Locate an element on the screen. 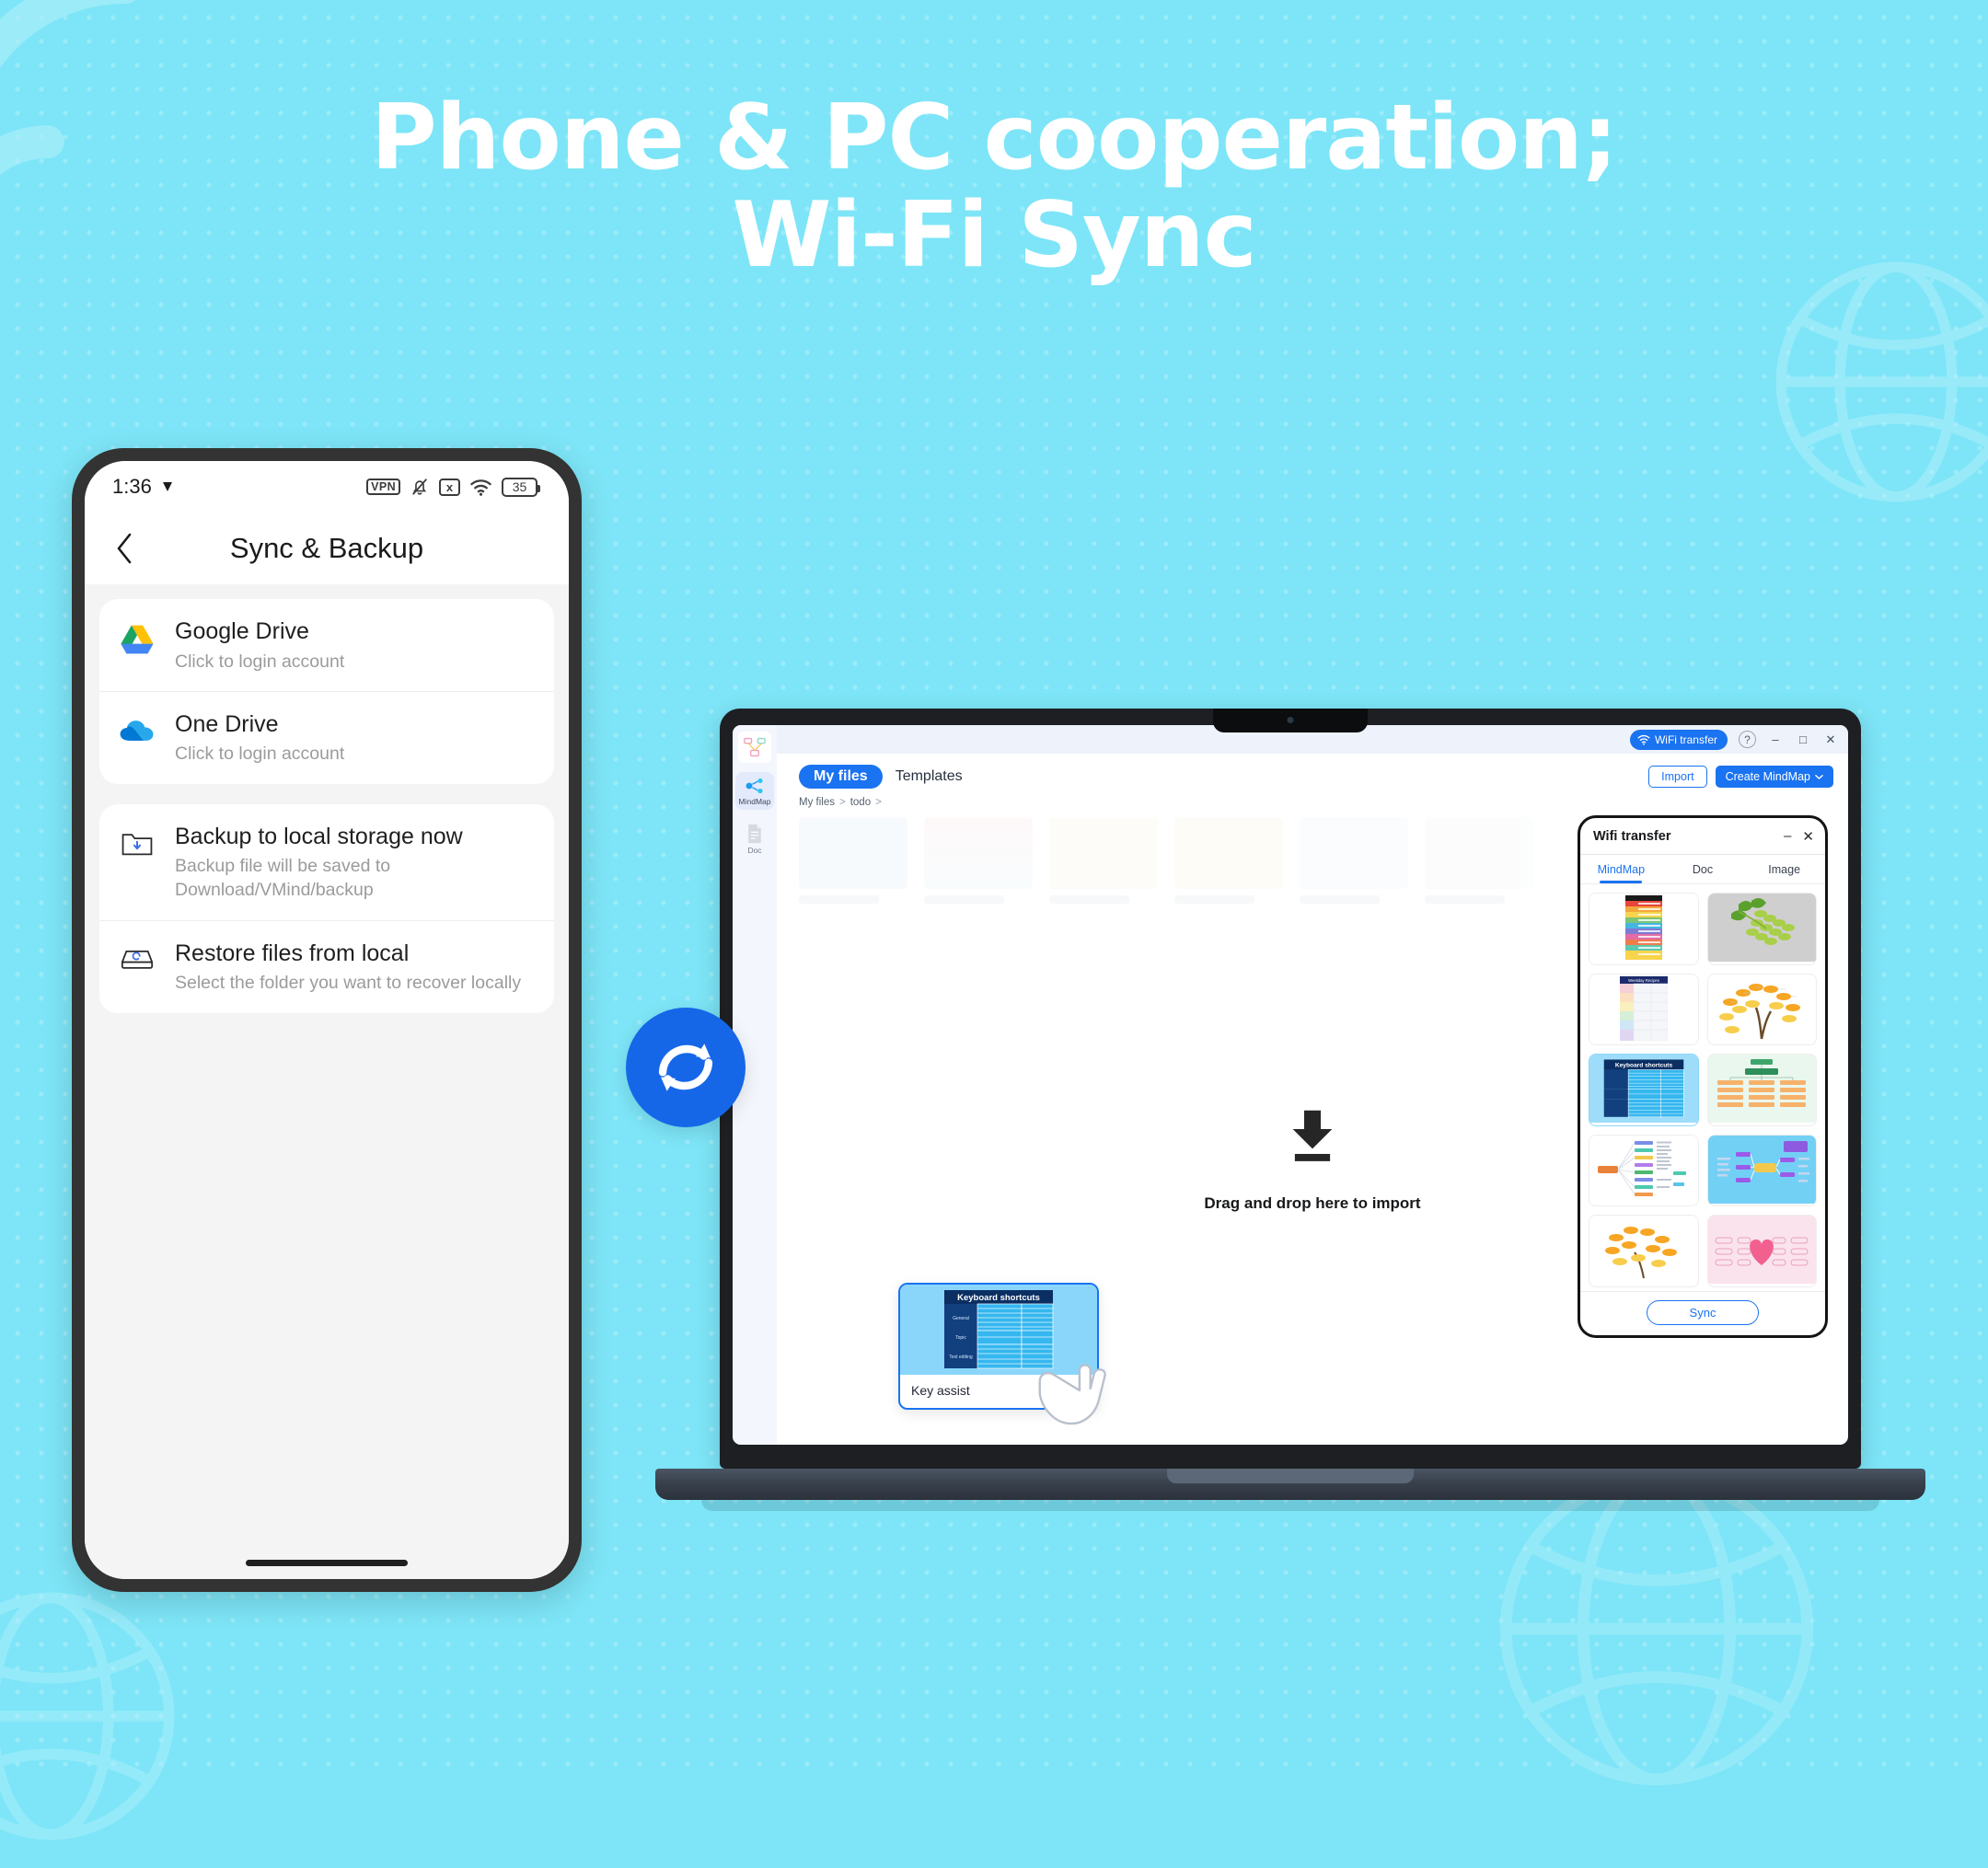 The height and width of the screenshot is (1868, 1988). wifi-transfer-tabs: MindMap Doc Image is located at coordinates (1703, 869).